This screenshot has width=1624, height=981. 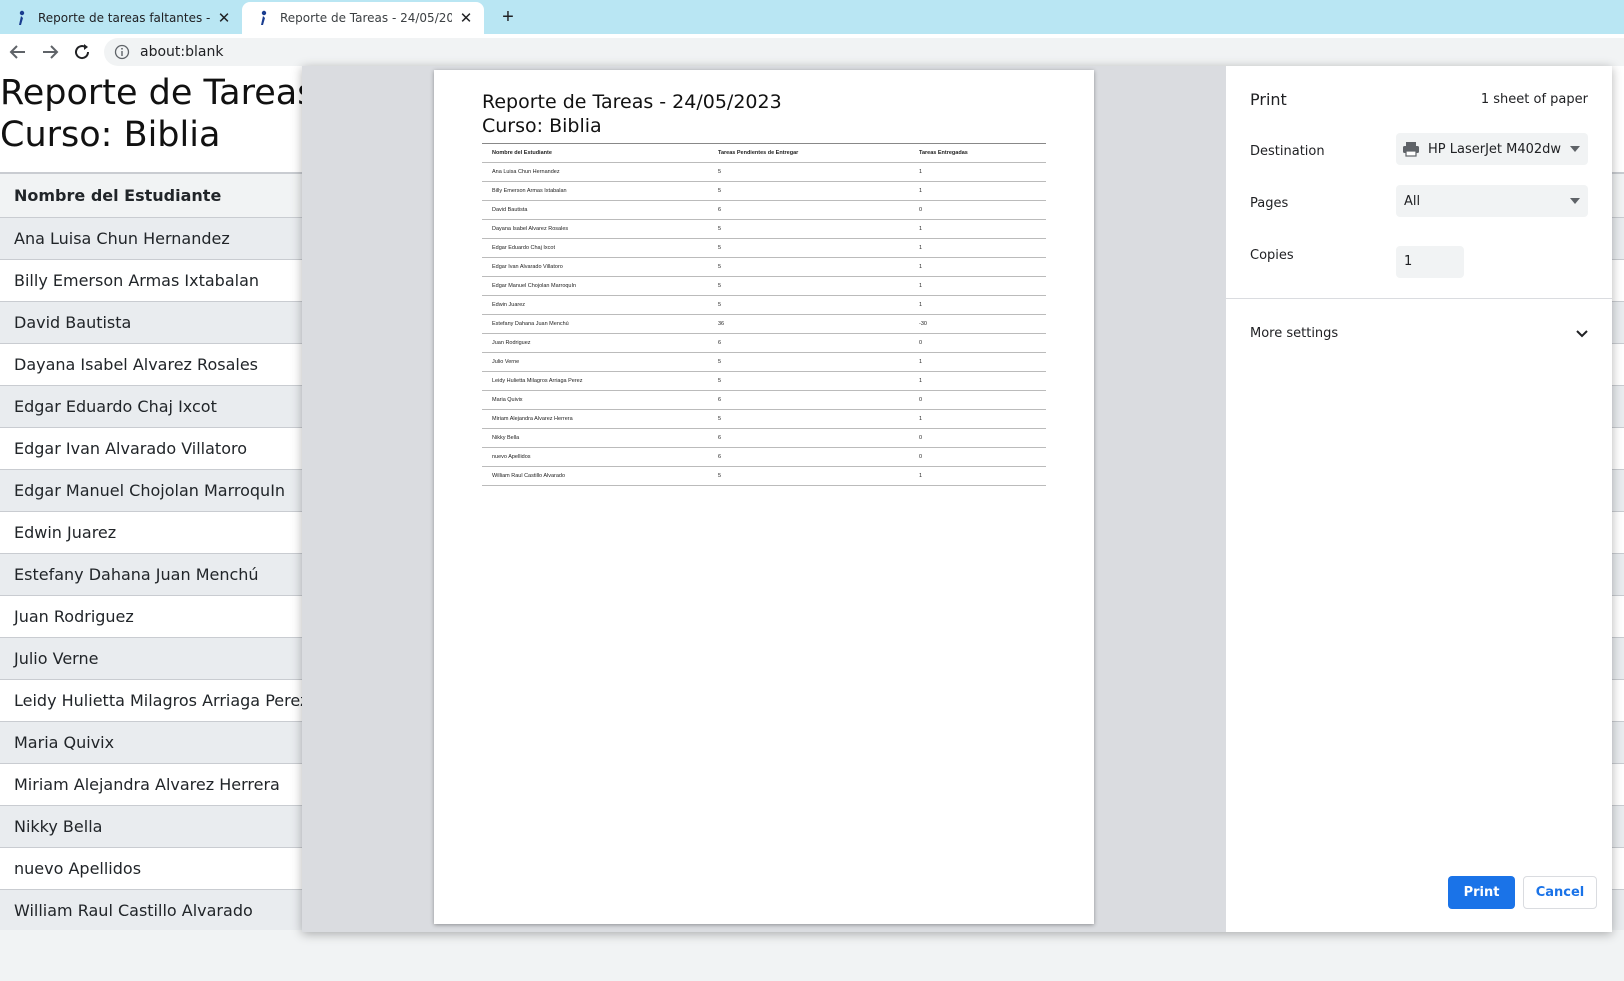 I want to click on preview-cell-name: Leidy Hulietta Milagros Arriaga Perez, so click(x=537, y=381).